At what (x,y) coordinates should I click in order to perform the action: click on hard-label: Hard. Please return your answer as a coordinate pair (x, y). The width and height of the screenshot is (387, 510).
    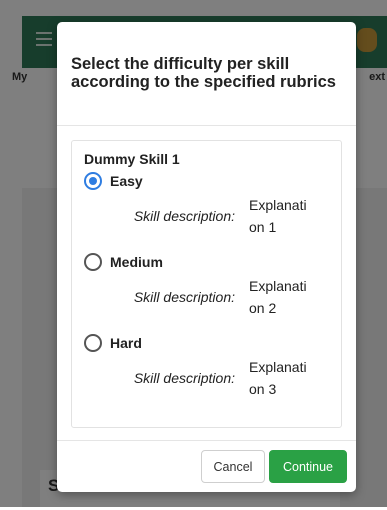
    Looking at the image, I should click on (126, 343).